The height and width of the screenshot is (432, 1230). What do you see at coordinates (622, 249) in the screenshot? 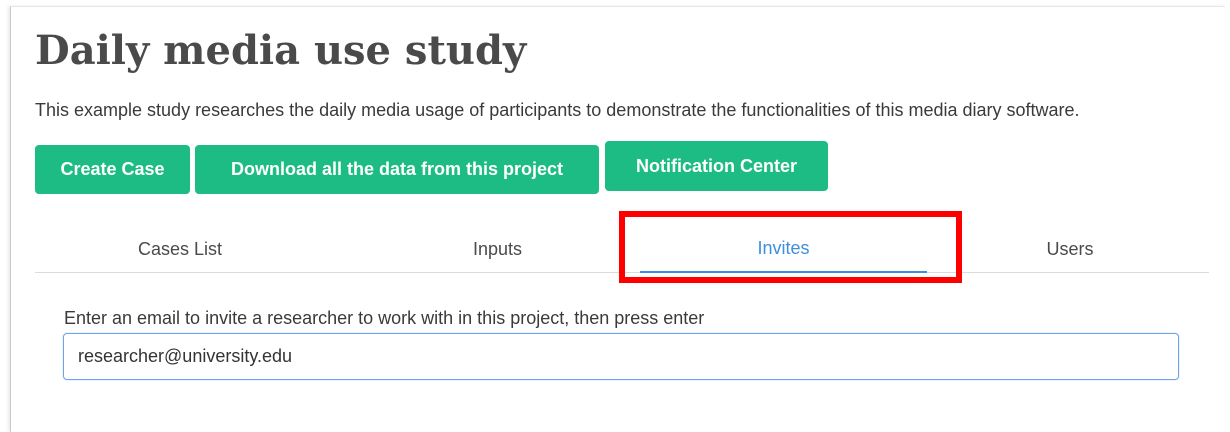
I see `project-tabs: Cases List Inputs Invites Users` at bounding box center [622, 249].